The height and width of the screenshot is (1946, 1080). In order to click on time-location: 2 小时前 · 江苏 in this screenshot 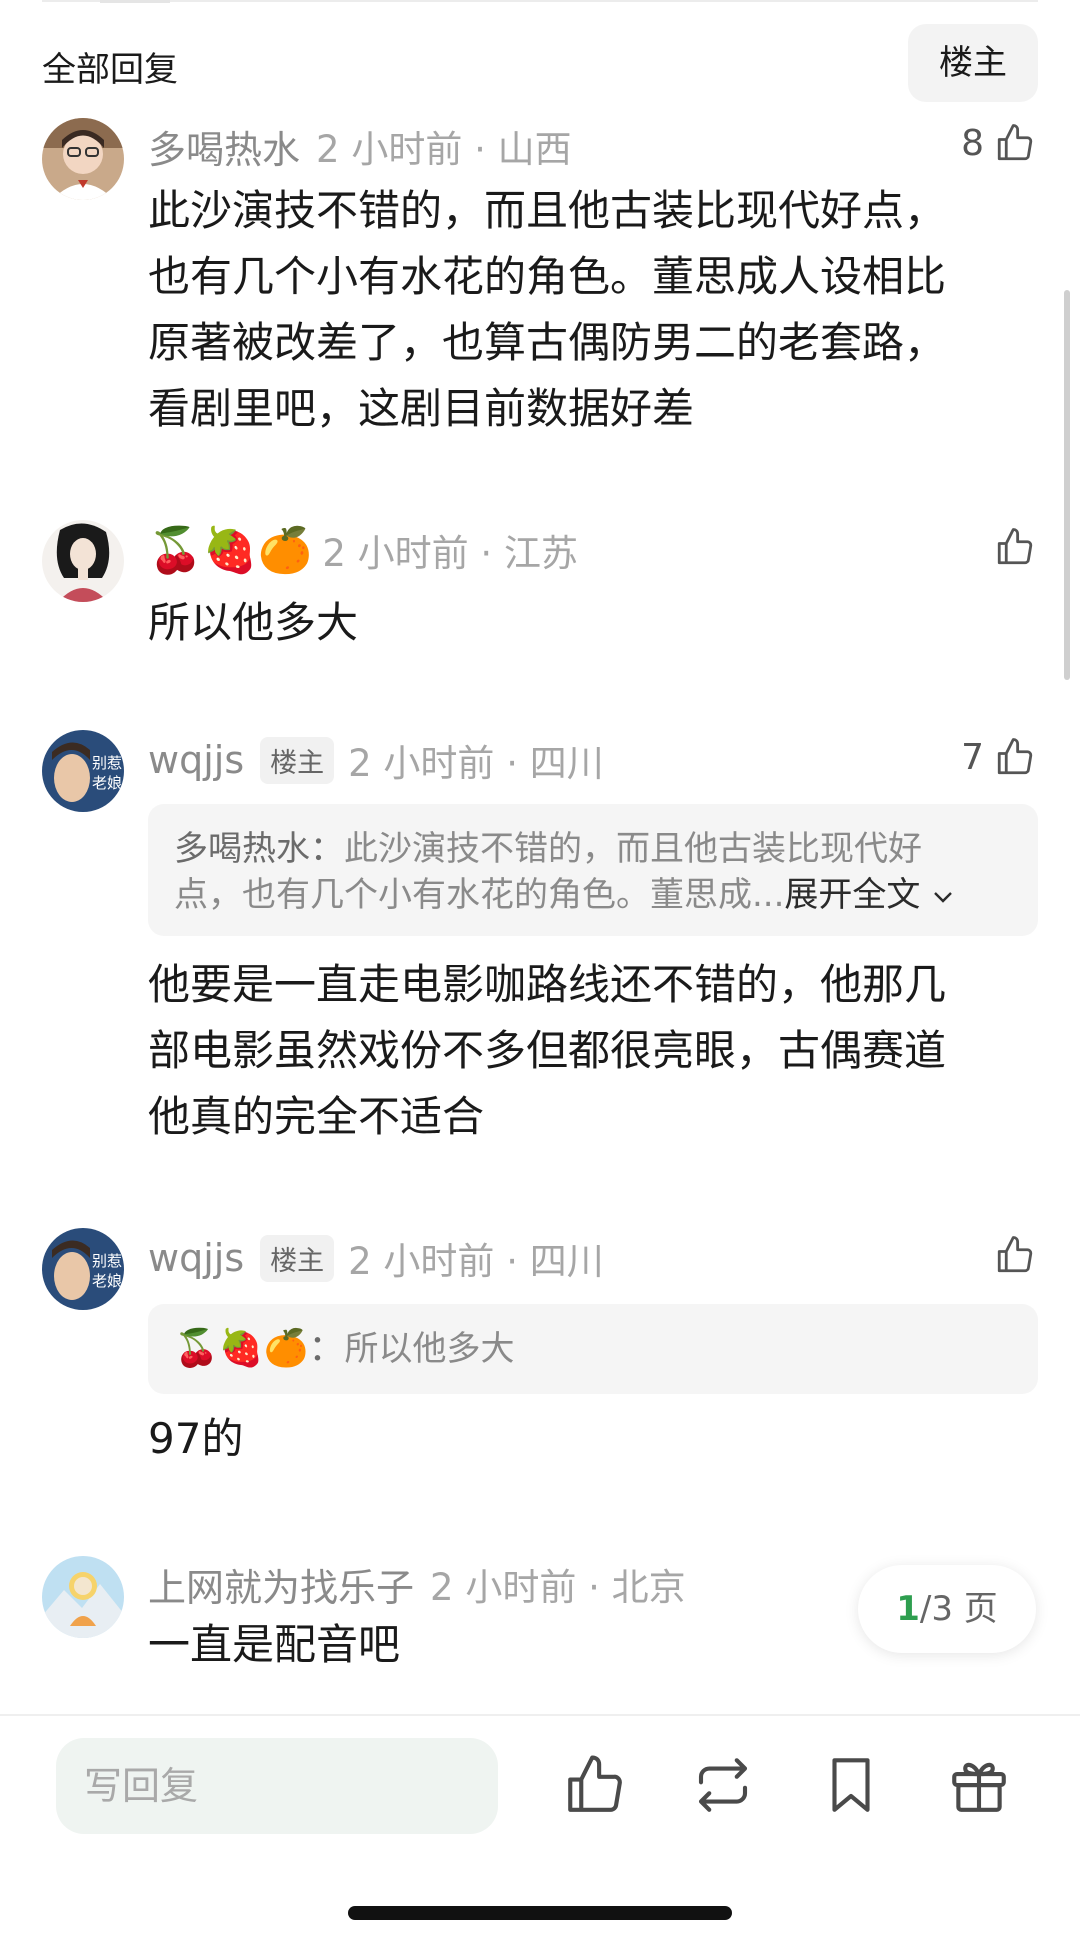, I will do `click(450, 553)`.